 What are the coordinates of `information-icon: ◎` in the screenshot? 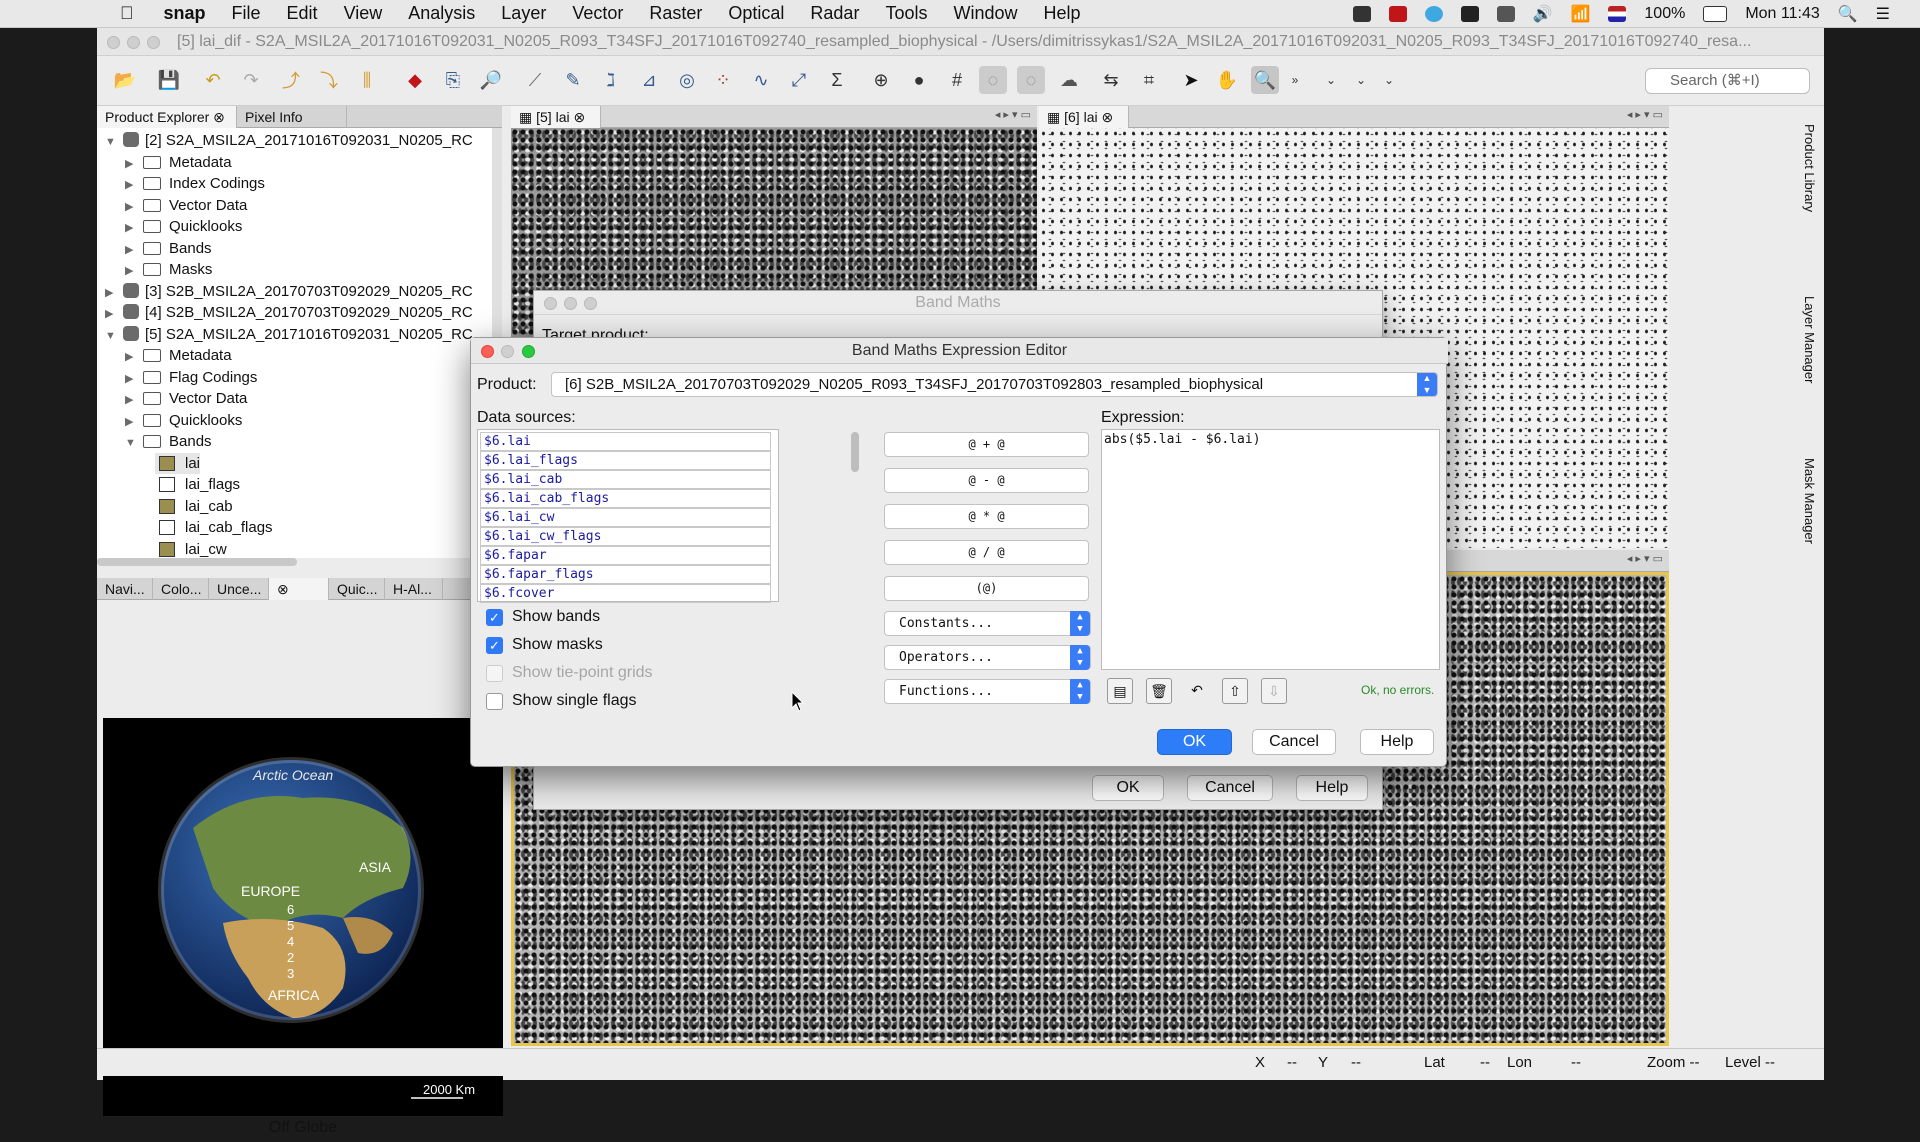 It's located at (687, 80).